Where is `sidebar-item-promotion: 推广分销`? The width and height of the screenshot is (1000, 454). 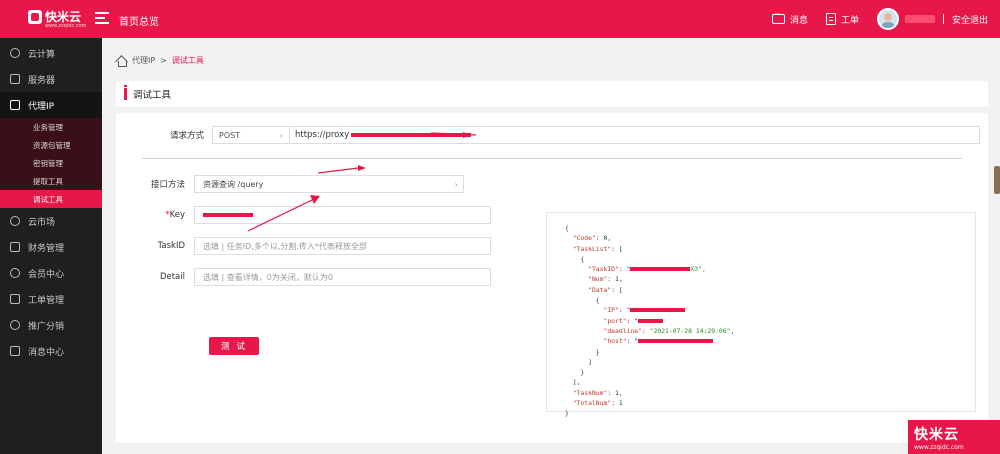
sidebar-item-promotion: 推广分销 is located at coordinates (51, 325).